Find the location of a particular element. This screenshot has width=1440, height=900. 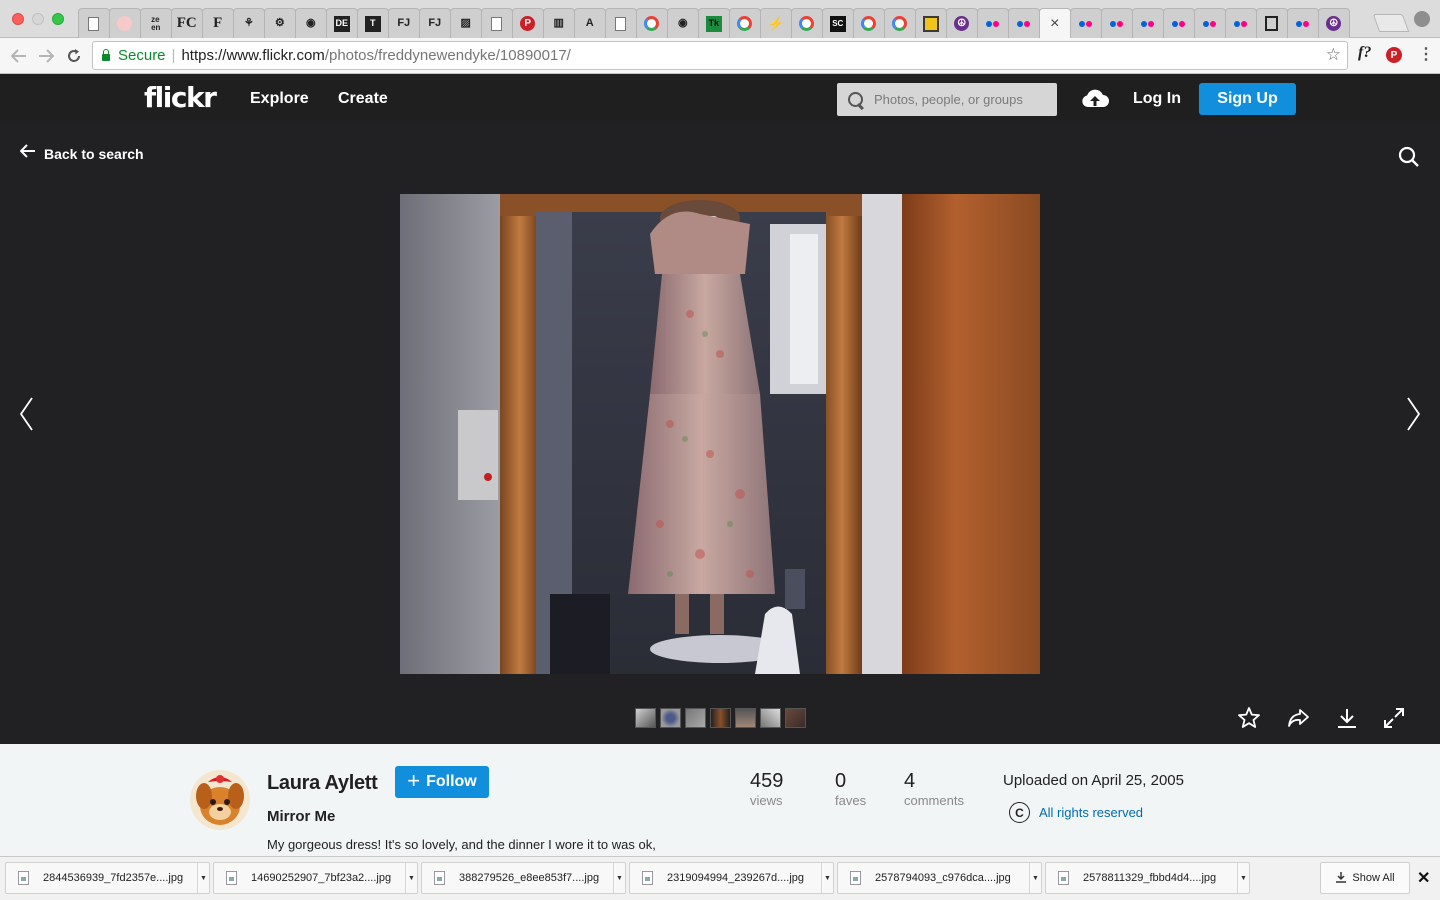

fave-star-icon is located at coordinates (1249, 720).